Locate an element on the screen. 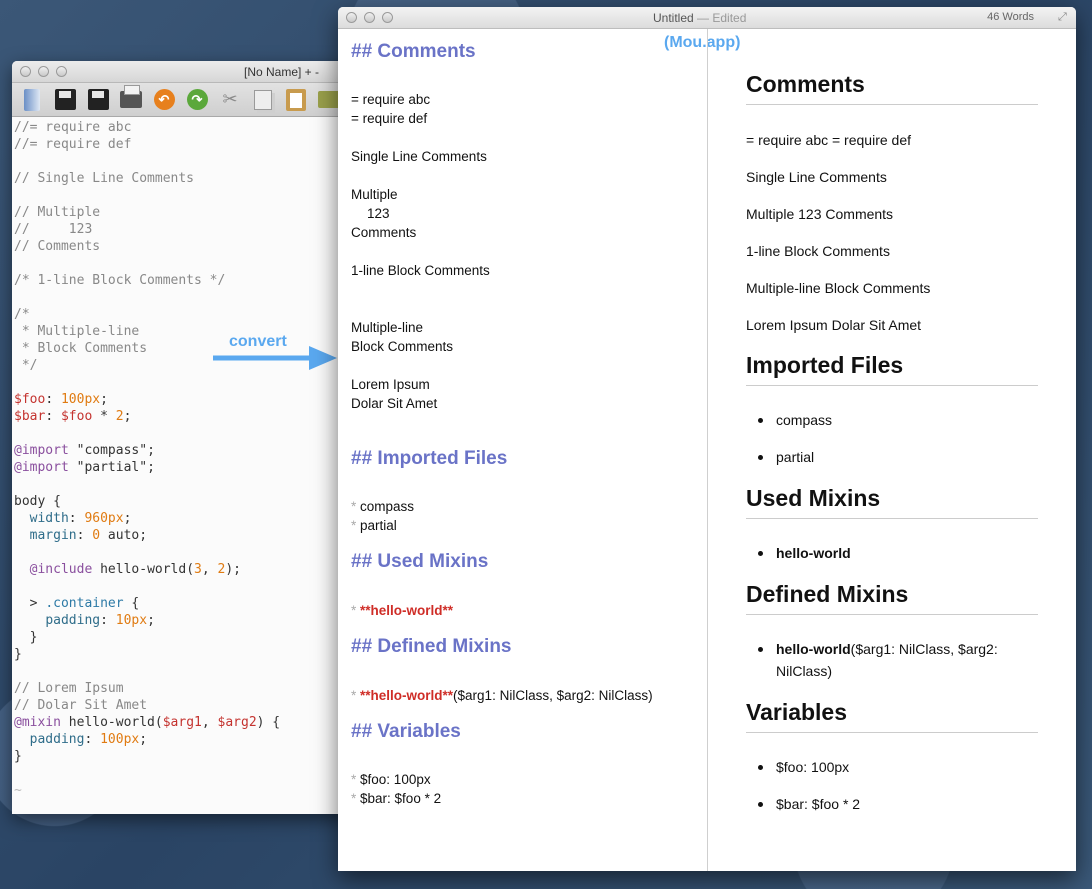 This screenshot has height=889, width=1092. code-line: @import "compass"; is located at coordinates (84, 450).